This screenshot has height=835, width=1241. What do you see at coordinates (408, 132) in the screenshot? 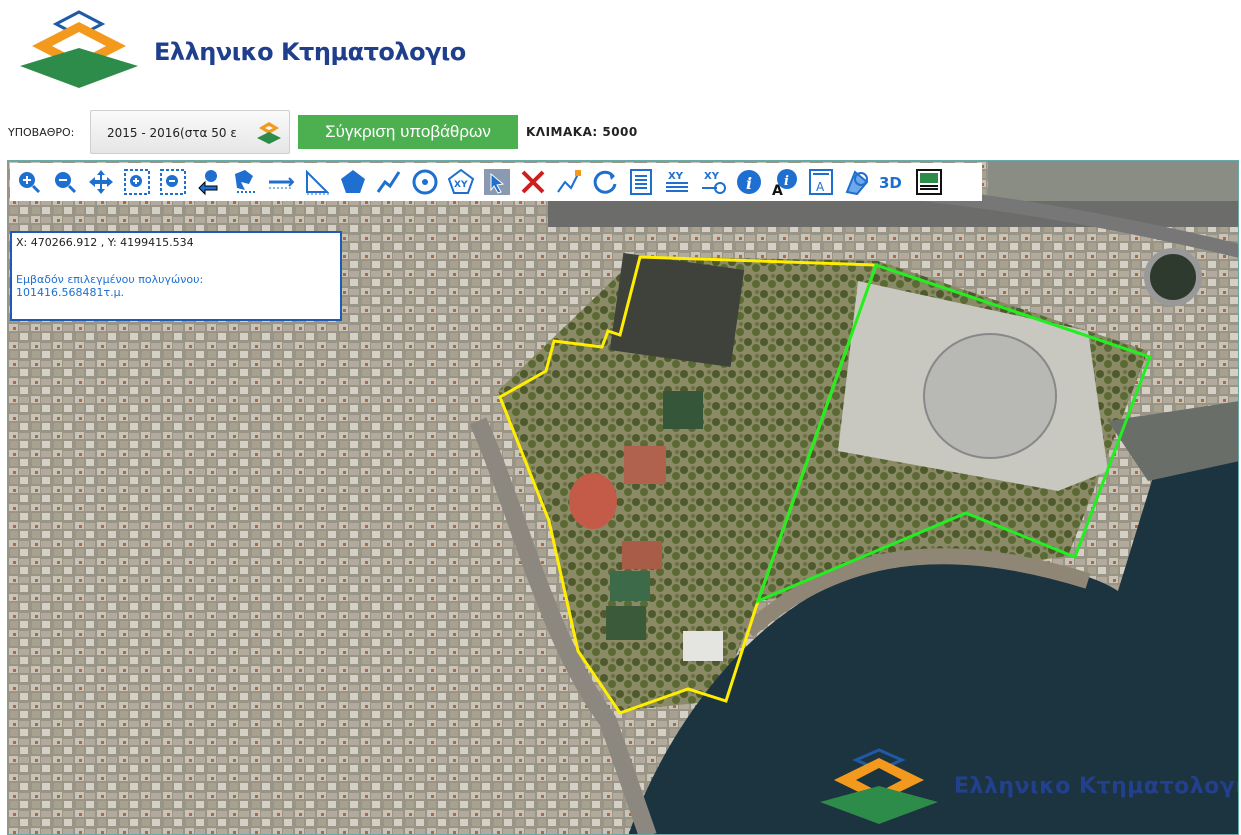
I see `compare-basemaps-button: Σύγκριση υποβάθρων` at bounding box center [408, 132].